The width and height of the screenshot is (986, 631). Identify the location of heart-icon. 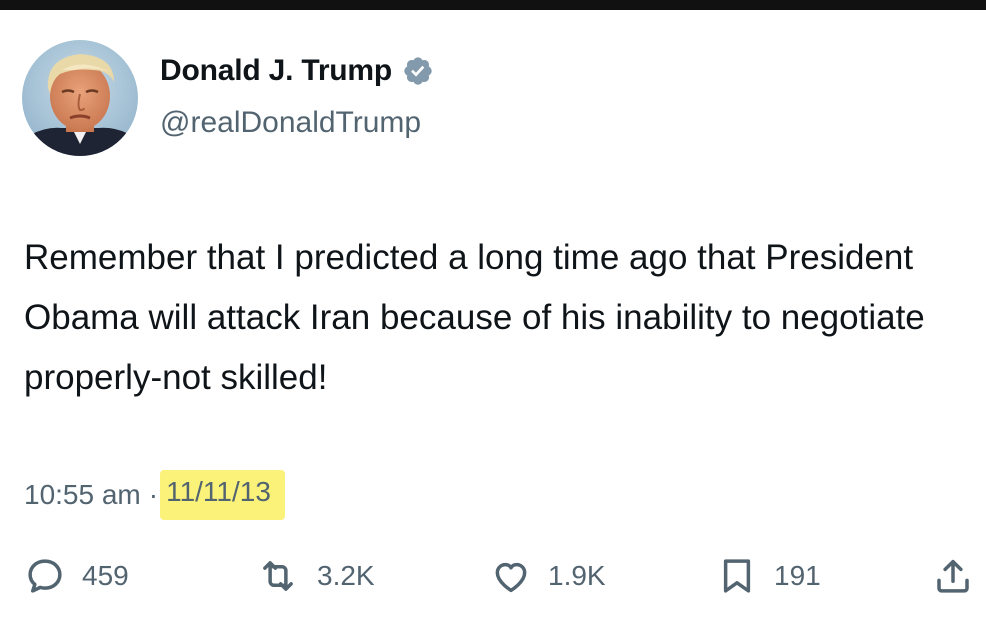
(511, 576).